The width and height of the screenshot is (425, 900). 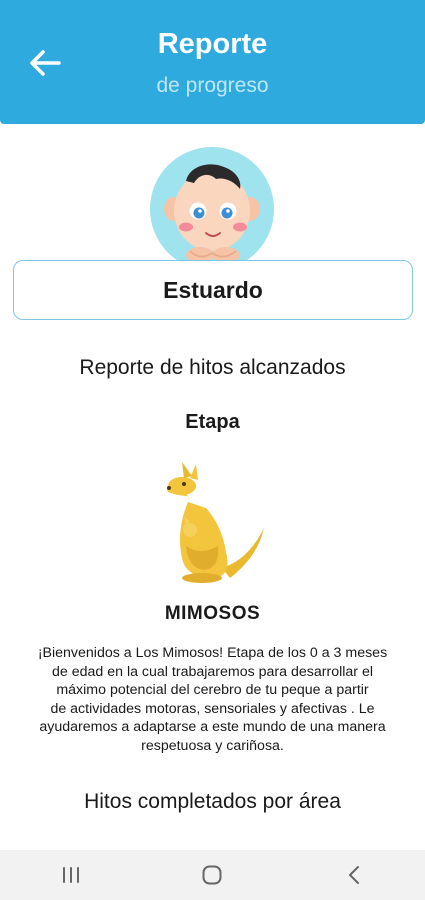 I want to click on kangaroo-icon, so click(x=215, y=522).